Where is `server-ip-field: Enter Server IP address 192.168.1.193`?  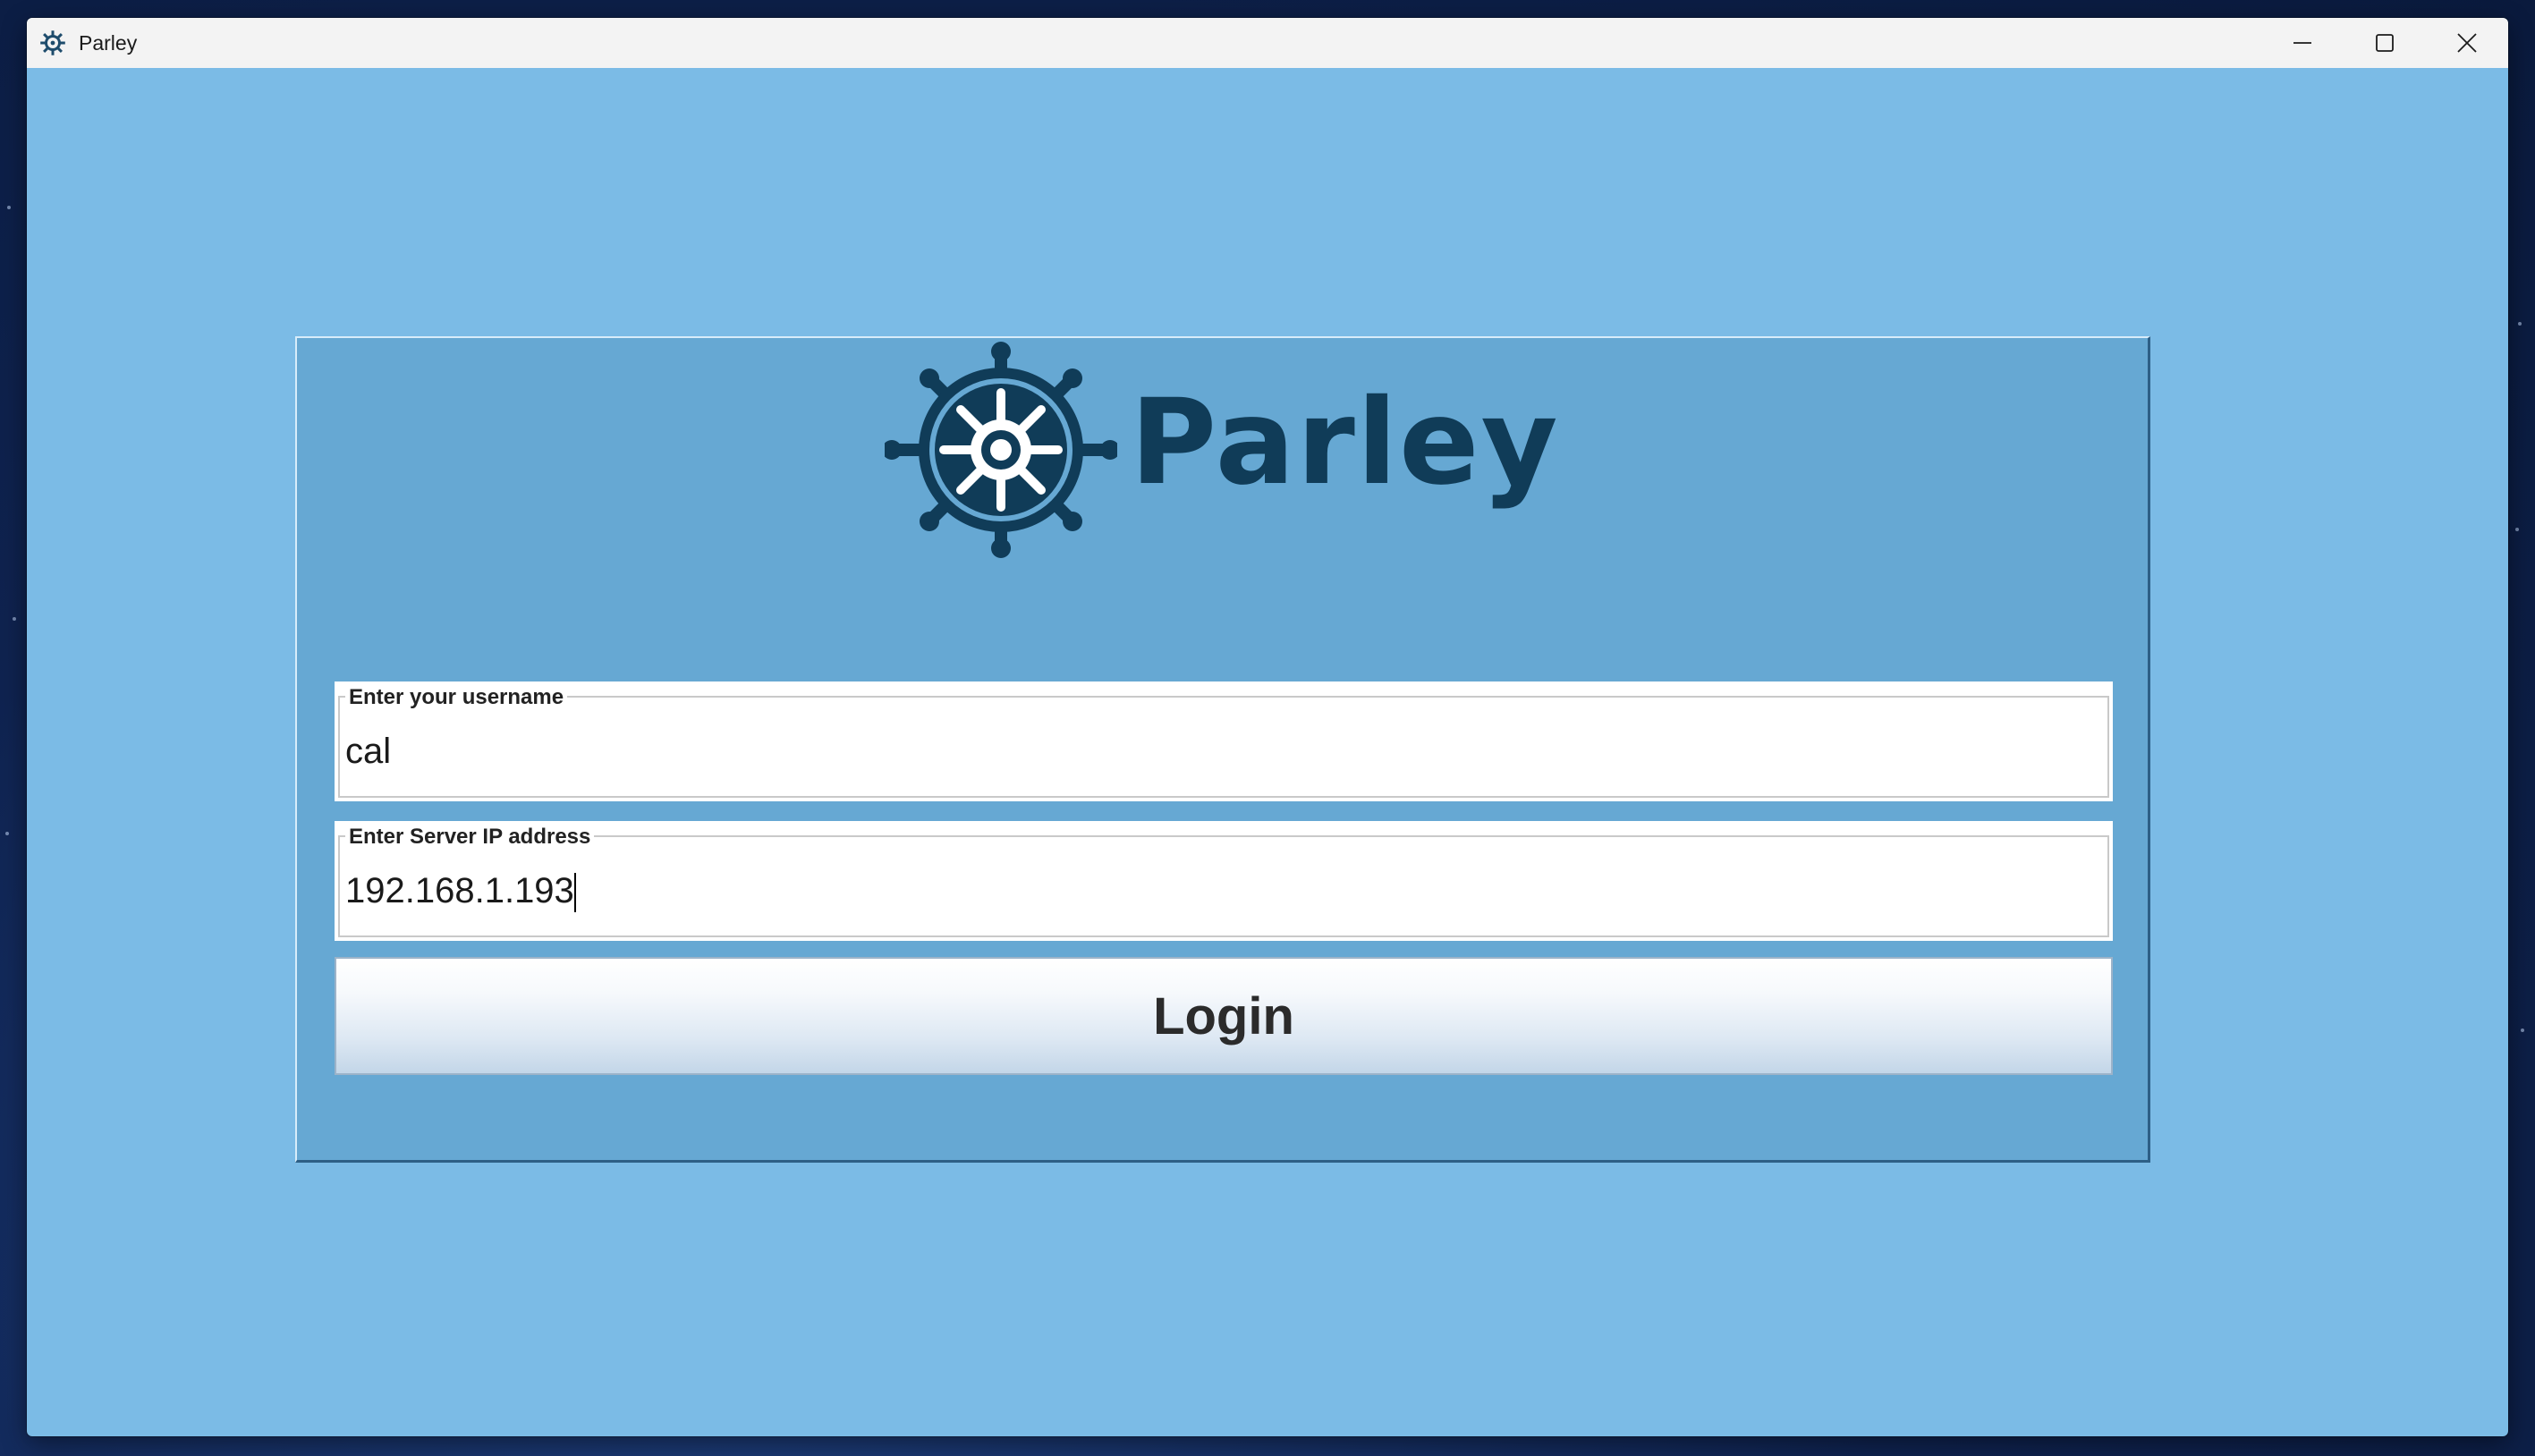
server-ip-field: Enter Server IP address 192.168.1.193 is located at coordinates (1224, 881).